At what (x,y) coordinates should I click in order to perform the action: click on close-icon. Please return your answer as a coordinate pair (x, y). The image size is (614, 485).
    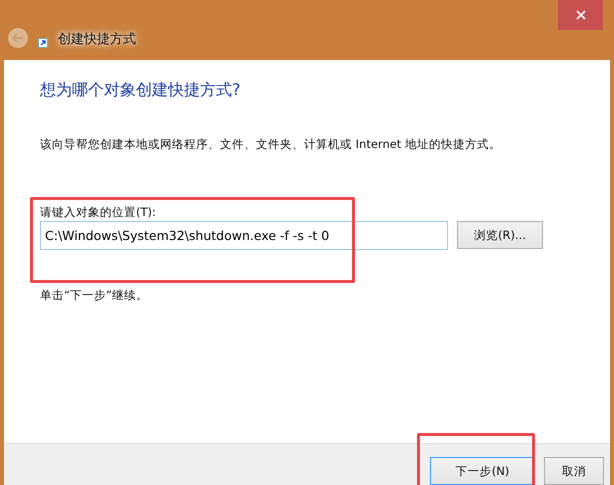
    Looking at the image, I should click on (581, 15).